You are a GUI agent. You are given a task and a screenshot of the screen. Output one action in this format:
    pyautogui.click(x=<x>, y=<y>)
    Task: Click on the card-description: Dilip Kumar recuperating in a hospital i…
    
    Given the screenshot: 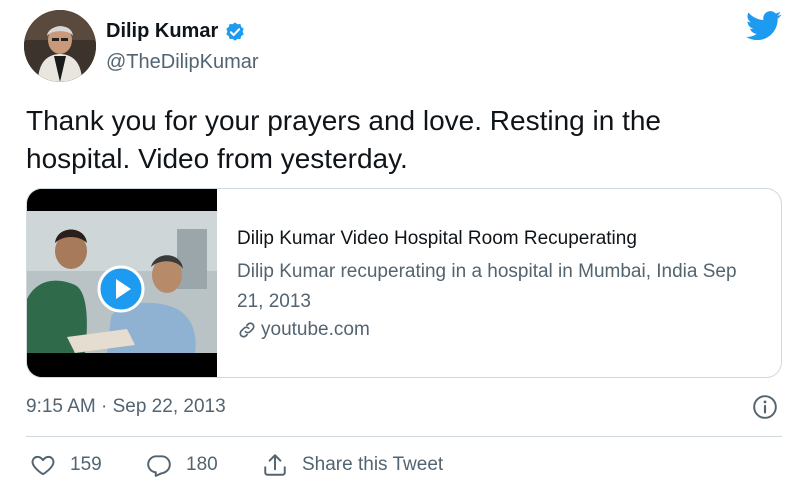 What is the action you would take?
    pyautogui.click(x=487, y=286)
    